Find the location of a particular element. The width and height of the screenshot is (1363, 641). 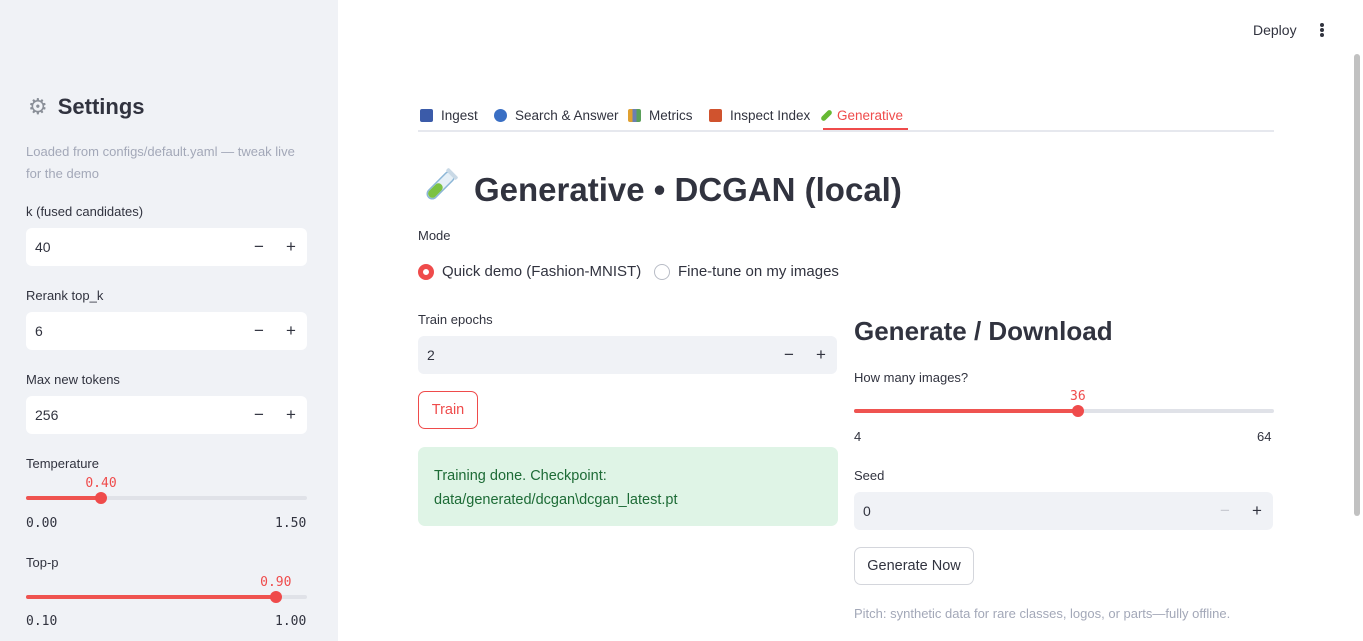

temperature-label: Temperature is located at coordinates (62, 463).